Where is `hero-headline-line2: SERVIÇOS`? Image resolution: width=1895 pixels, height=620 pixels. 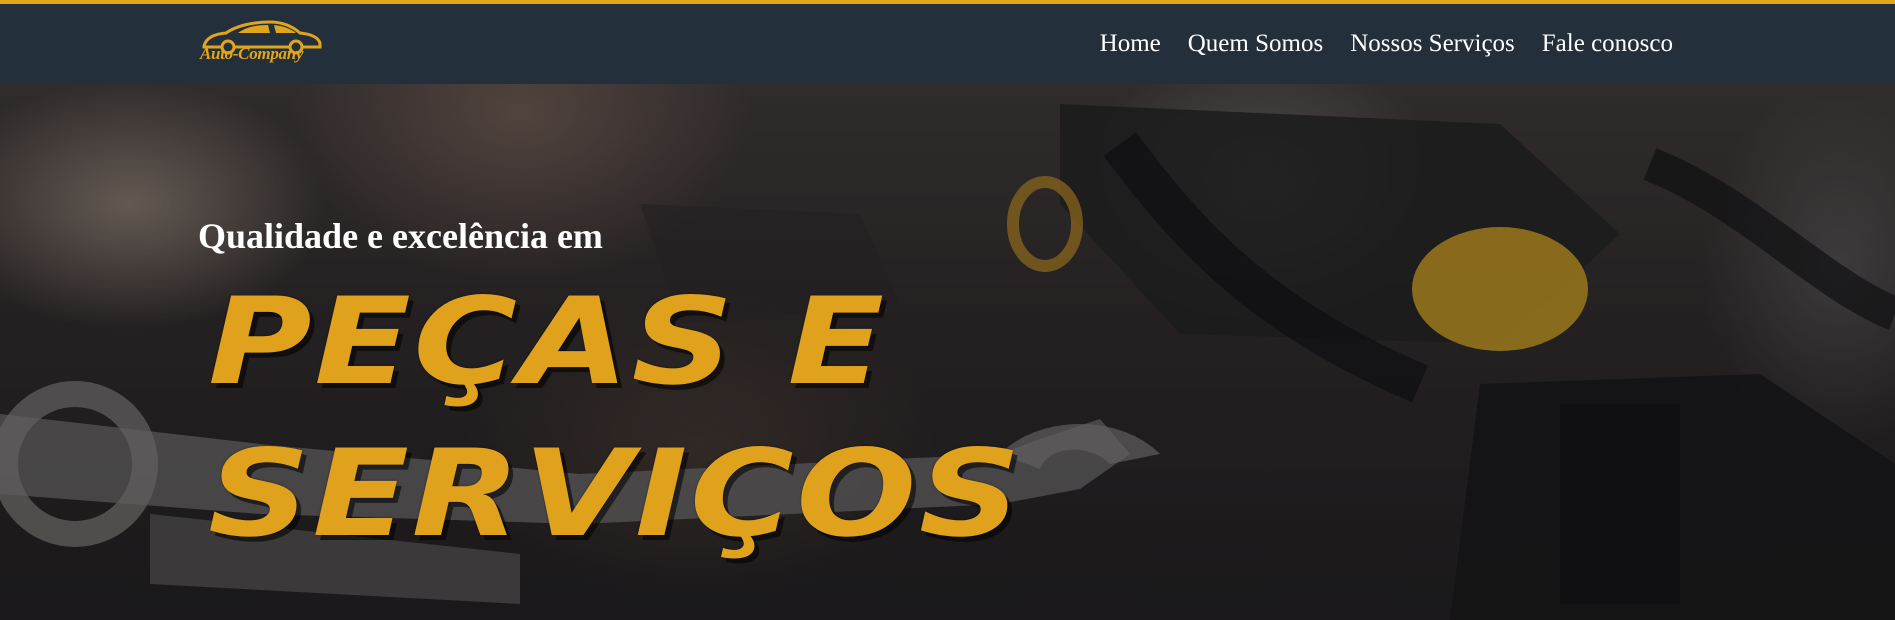 hero-headline-line2: SERVIÇOS is located at coordinates (616, 494).